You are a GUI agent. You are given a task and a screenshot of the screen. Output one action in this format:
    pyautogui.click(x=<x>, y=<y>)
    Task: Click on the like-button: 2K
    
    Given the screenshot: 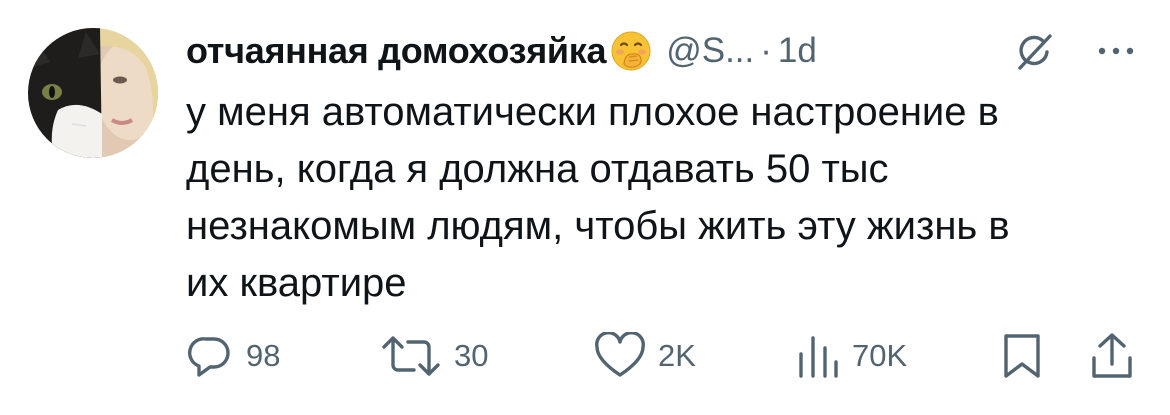 What is the action you would take?
    pyautogui.click(x=645, y=356)
    